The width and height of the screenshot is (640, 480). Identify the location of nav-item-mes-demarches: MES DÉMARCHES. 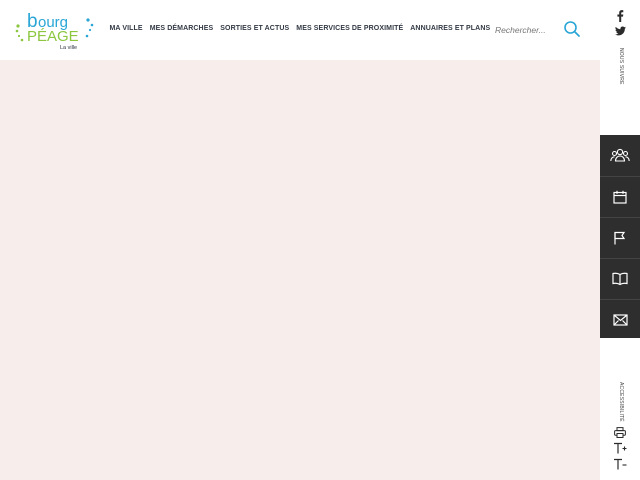
(181, 28).